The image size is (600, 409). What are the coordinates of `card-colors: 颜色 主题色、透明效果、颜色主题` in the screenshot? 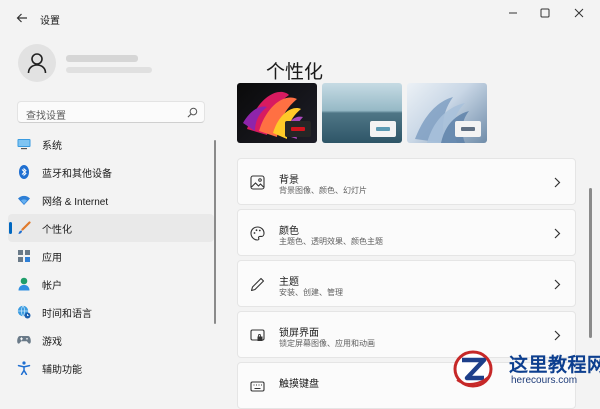 It's located at (406, 232).